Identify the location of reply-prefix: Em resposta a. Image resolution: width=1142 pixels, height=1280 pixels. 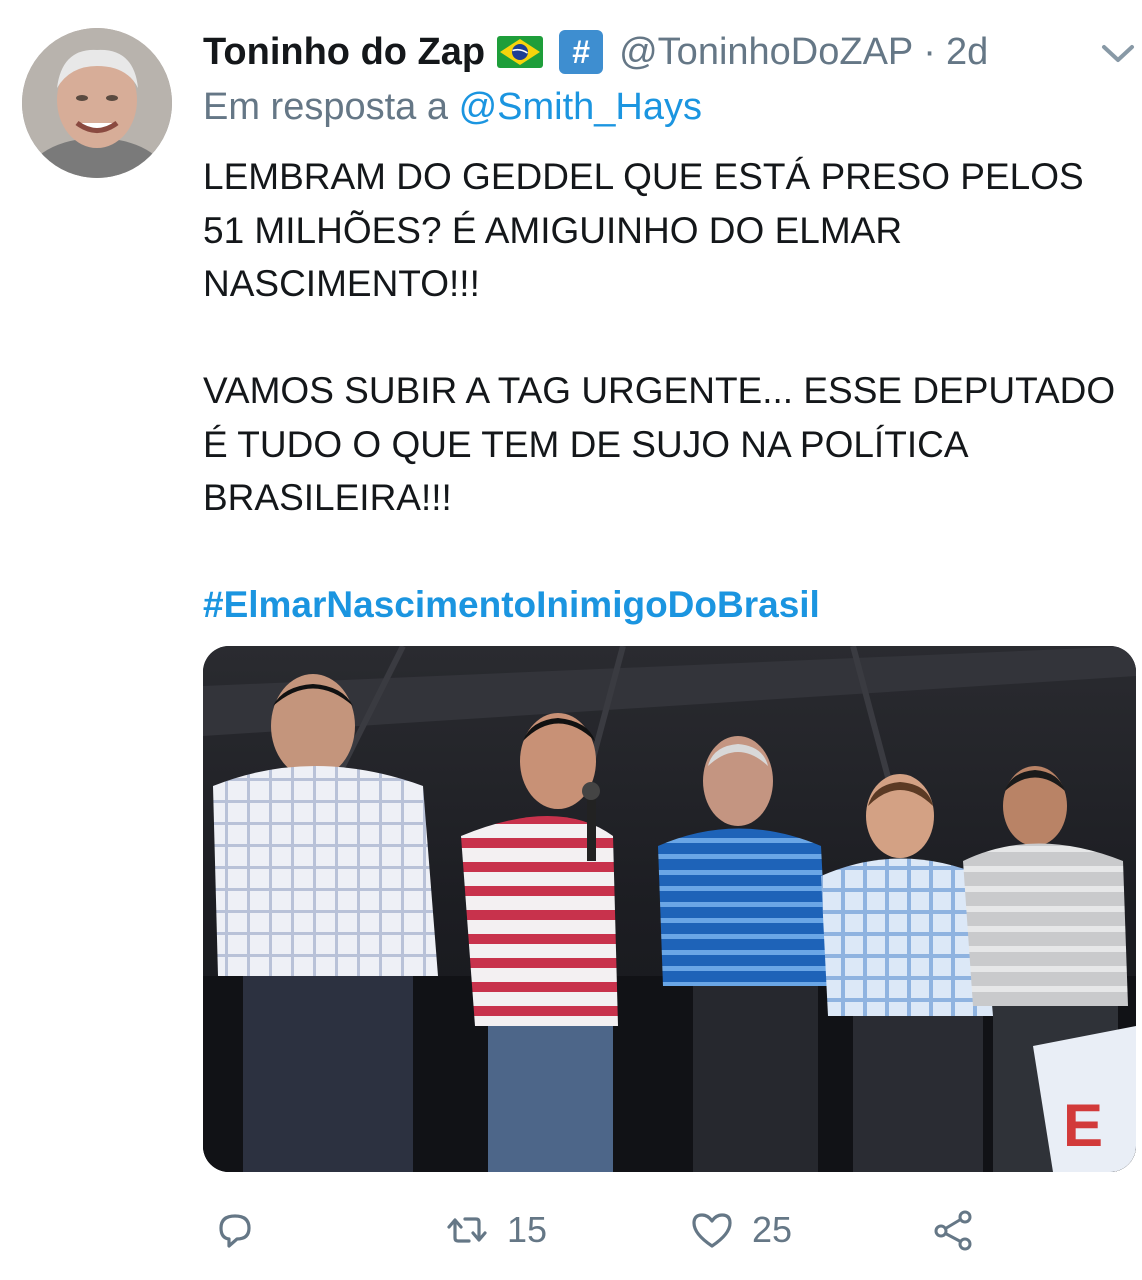
(325, 107).